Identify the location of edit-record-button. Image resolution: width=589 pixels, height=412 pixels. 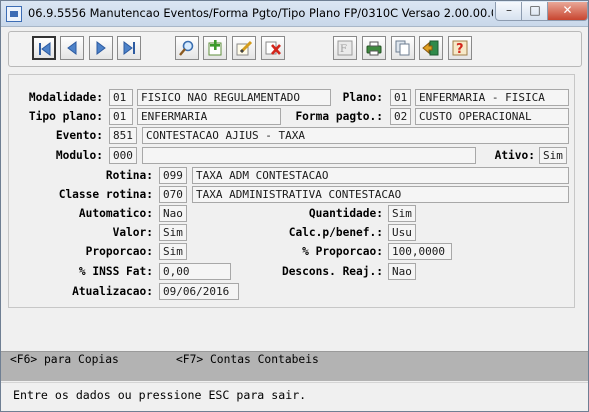
(244, 48).